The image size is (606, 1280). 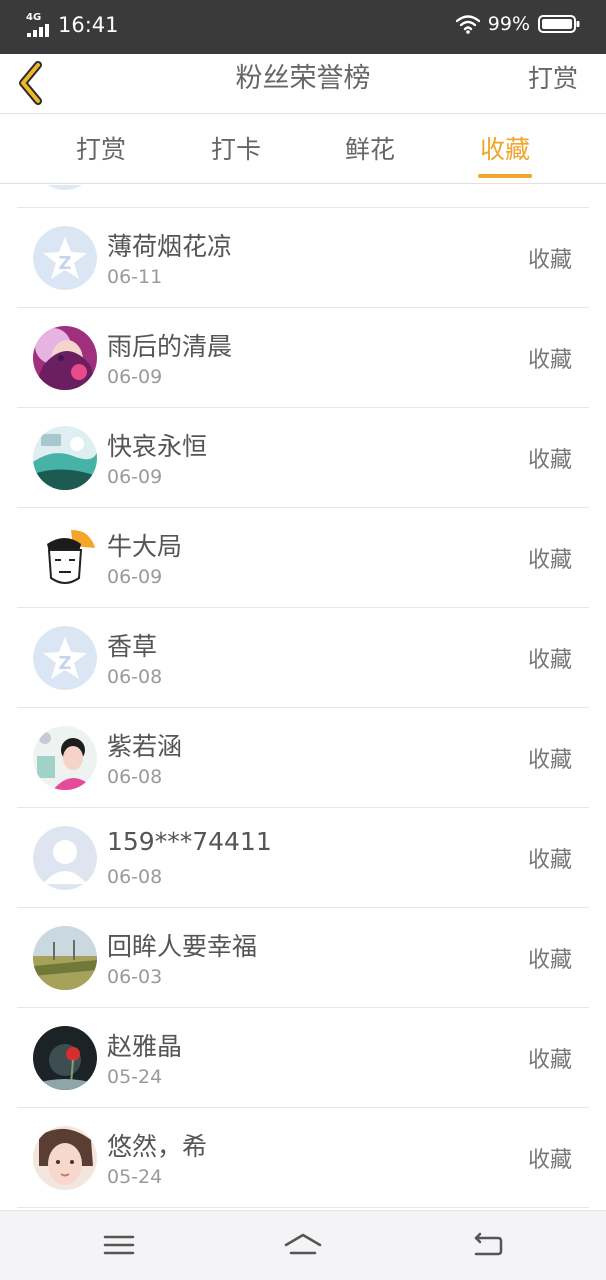 I want to click on active-tab-indicator, so click(x=505, y=176).